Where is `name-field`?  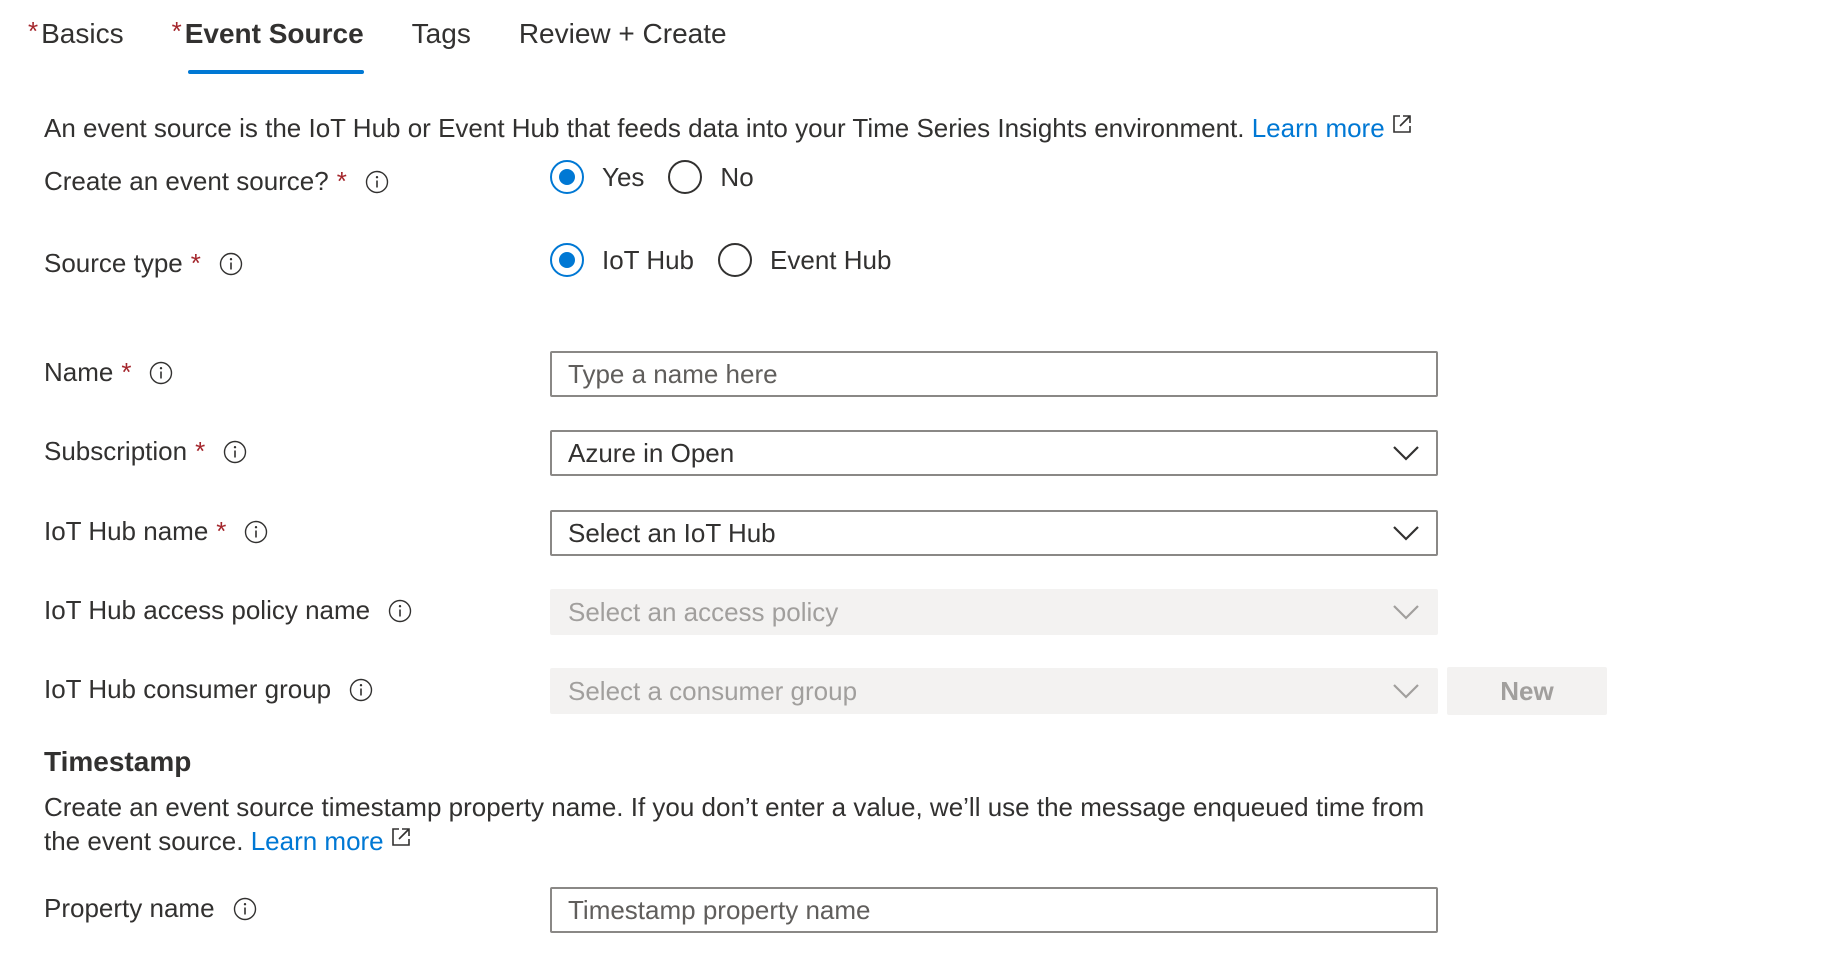
name-field is located at coordinates (994, 374).